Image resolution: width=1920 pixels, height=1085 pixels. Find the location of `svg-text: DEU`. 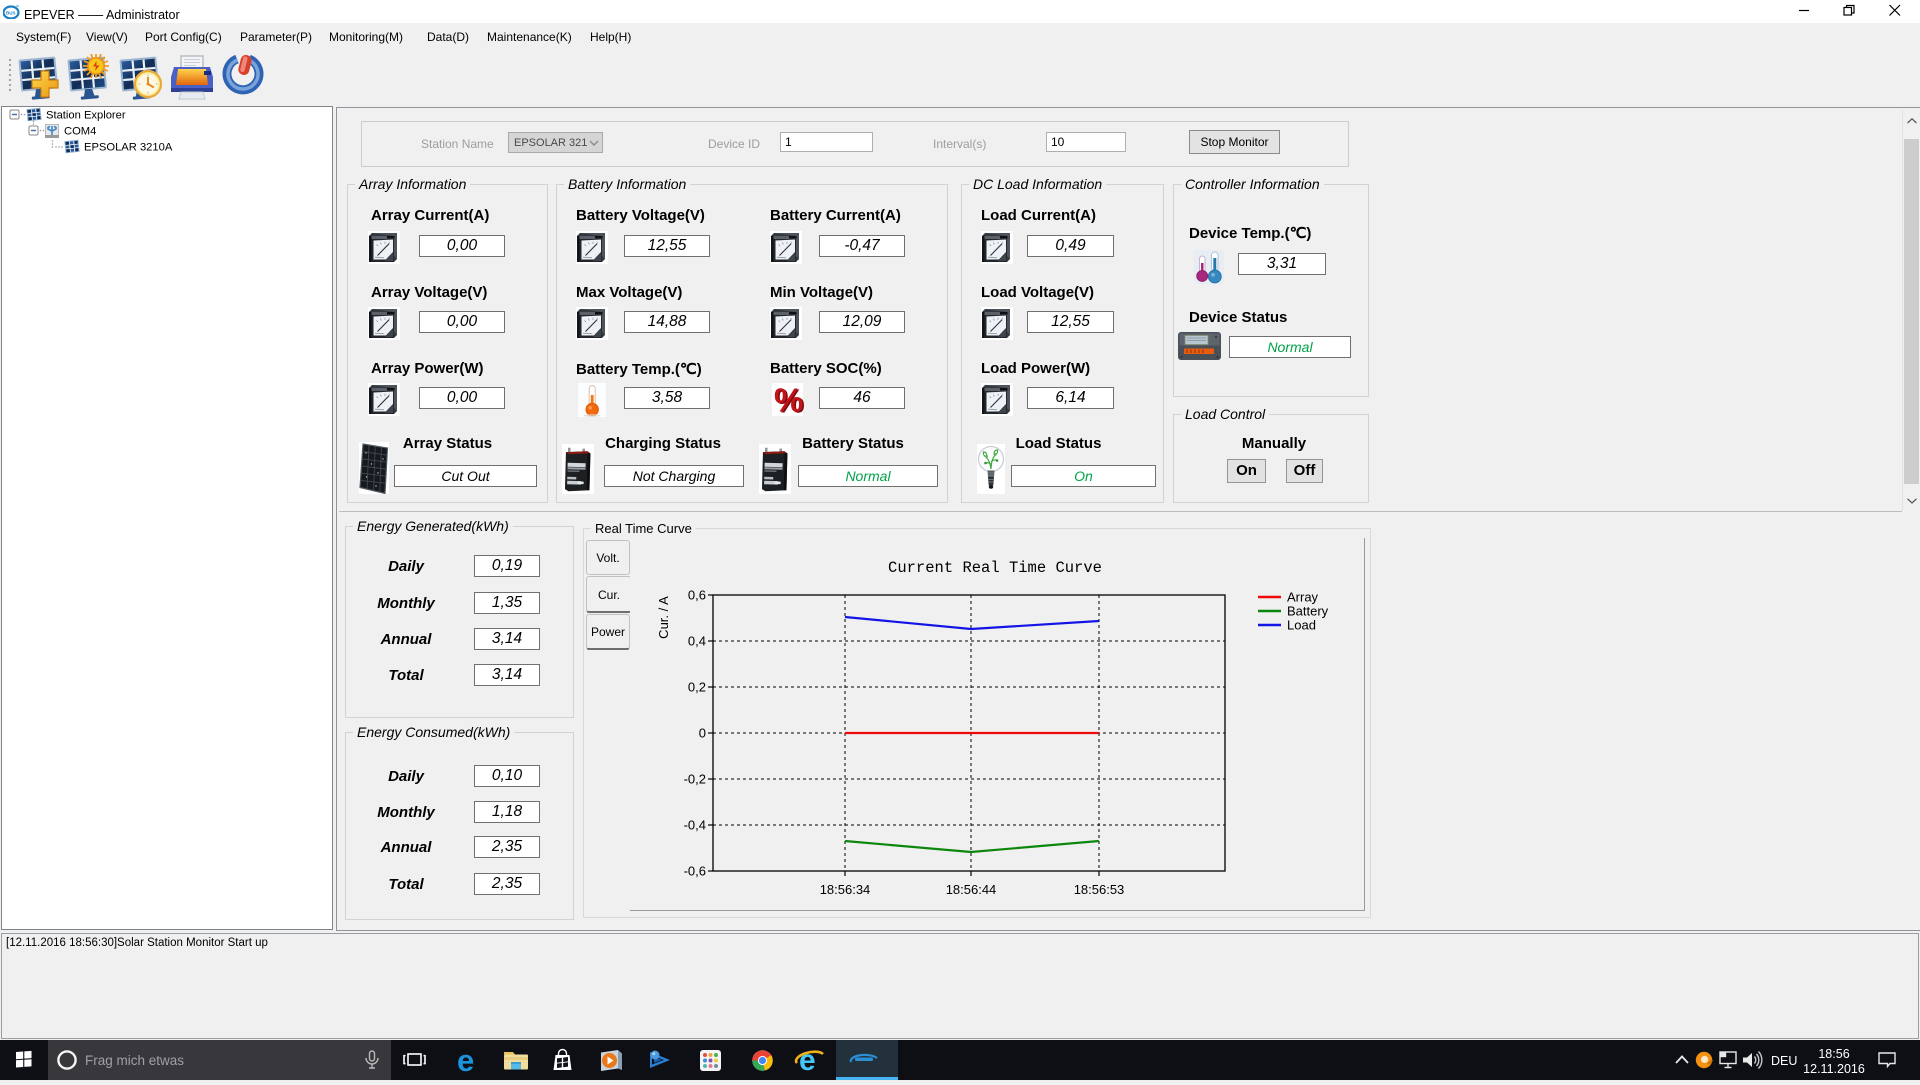

svg-text: DEU is located at coordinates (1784, 1061).